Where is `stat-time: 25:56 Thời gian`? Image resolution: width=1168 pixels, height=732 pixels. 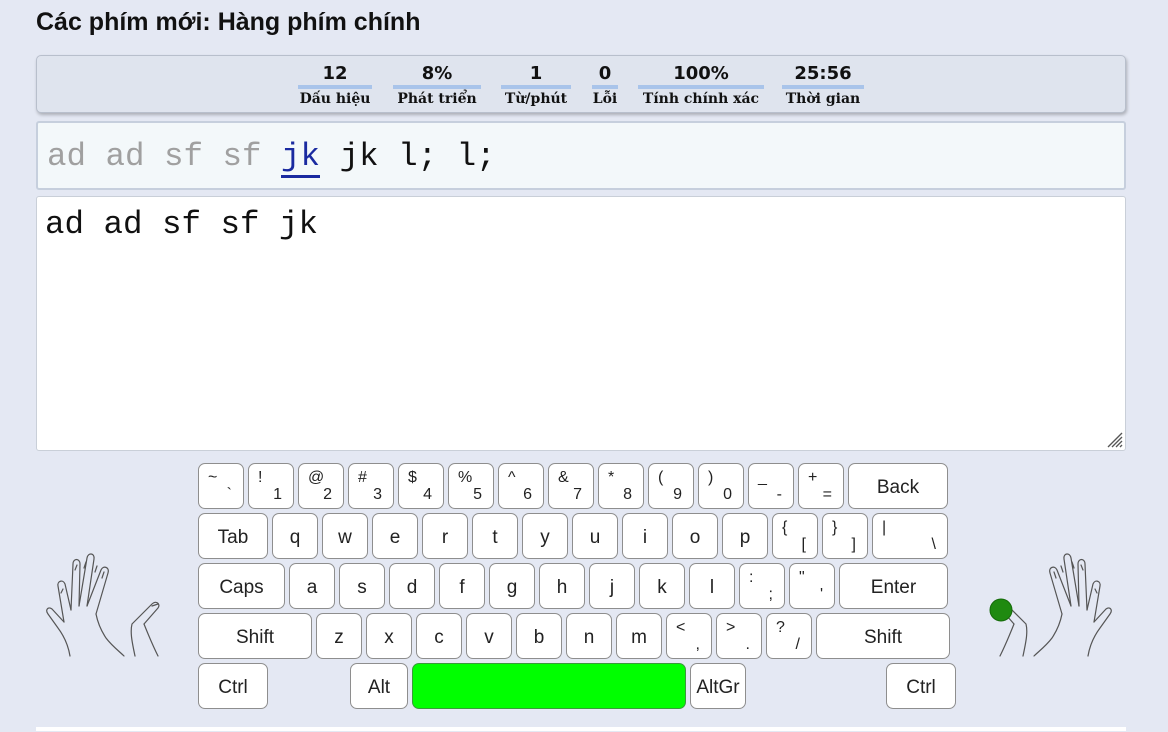
stat-time: 25:56 Thời gian is located at coordinates (823, 85).